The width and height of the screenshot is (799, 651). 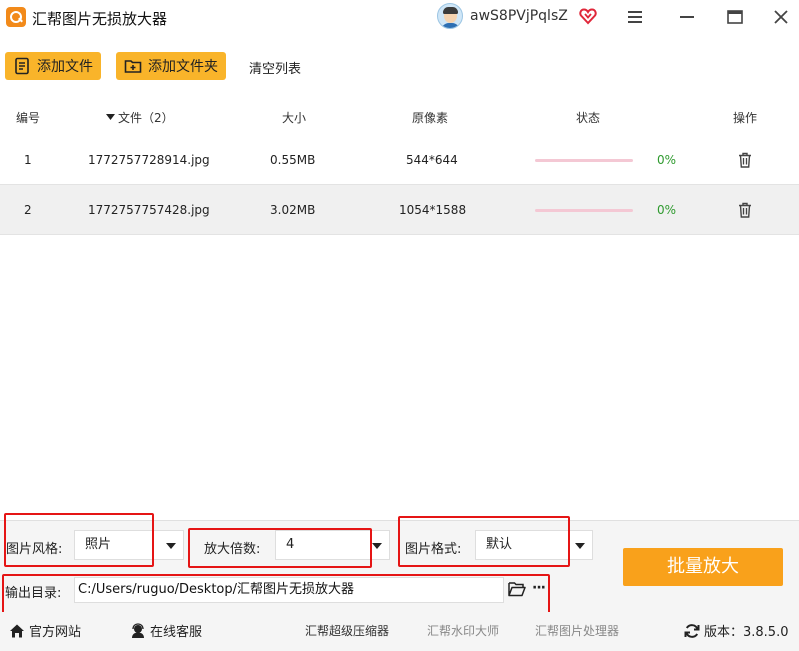 I want to click on app-title: 汇帮图片无损放大器, so click(x=100, y=19).